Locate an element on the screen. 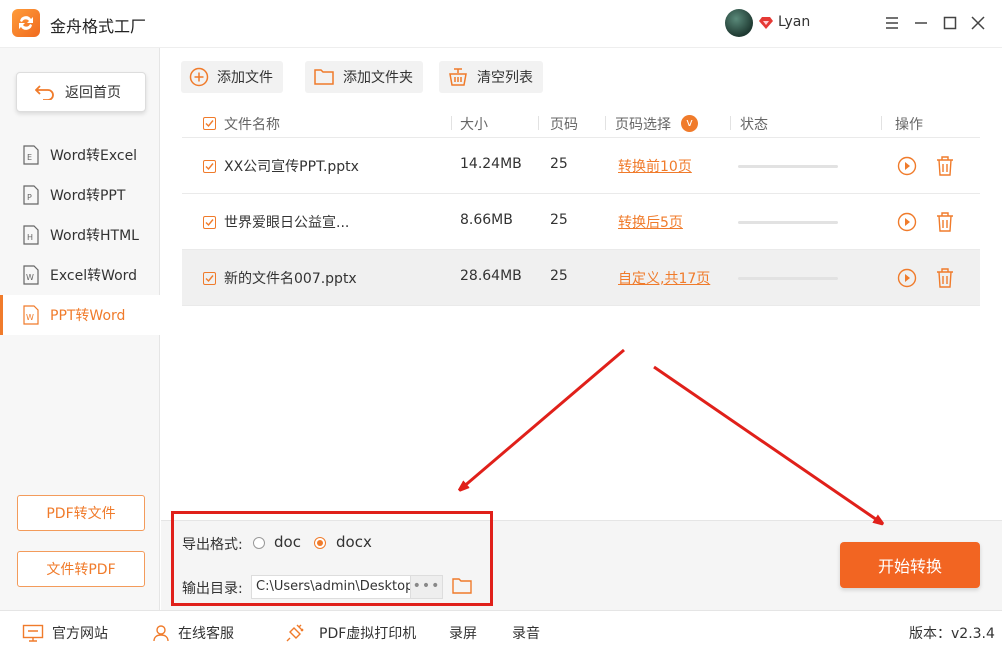  svg-text: H is located at coordinates (30, 237).